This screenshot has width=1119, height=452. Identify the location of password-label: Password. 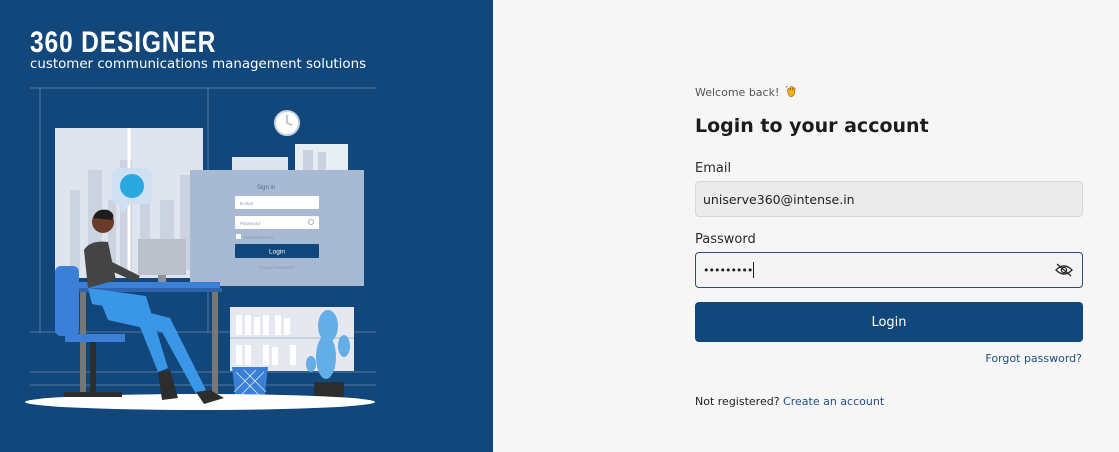
(725, 239).